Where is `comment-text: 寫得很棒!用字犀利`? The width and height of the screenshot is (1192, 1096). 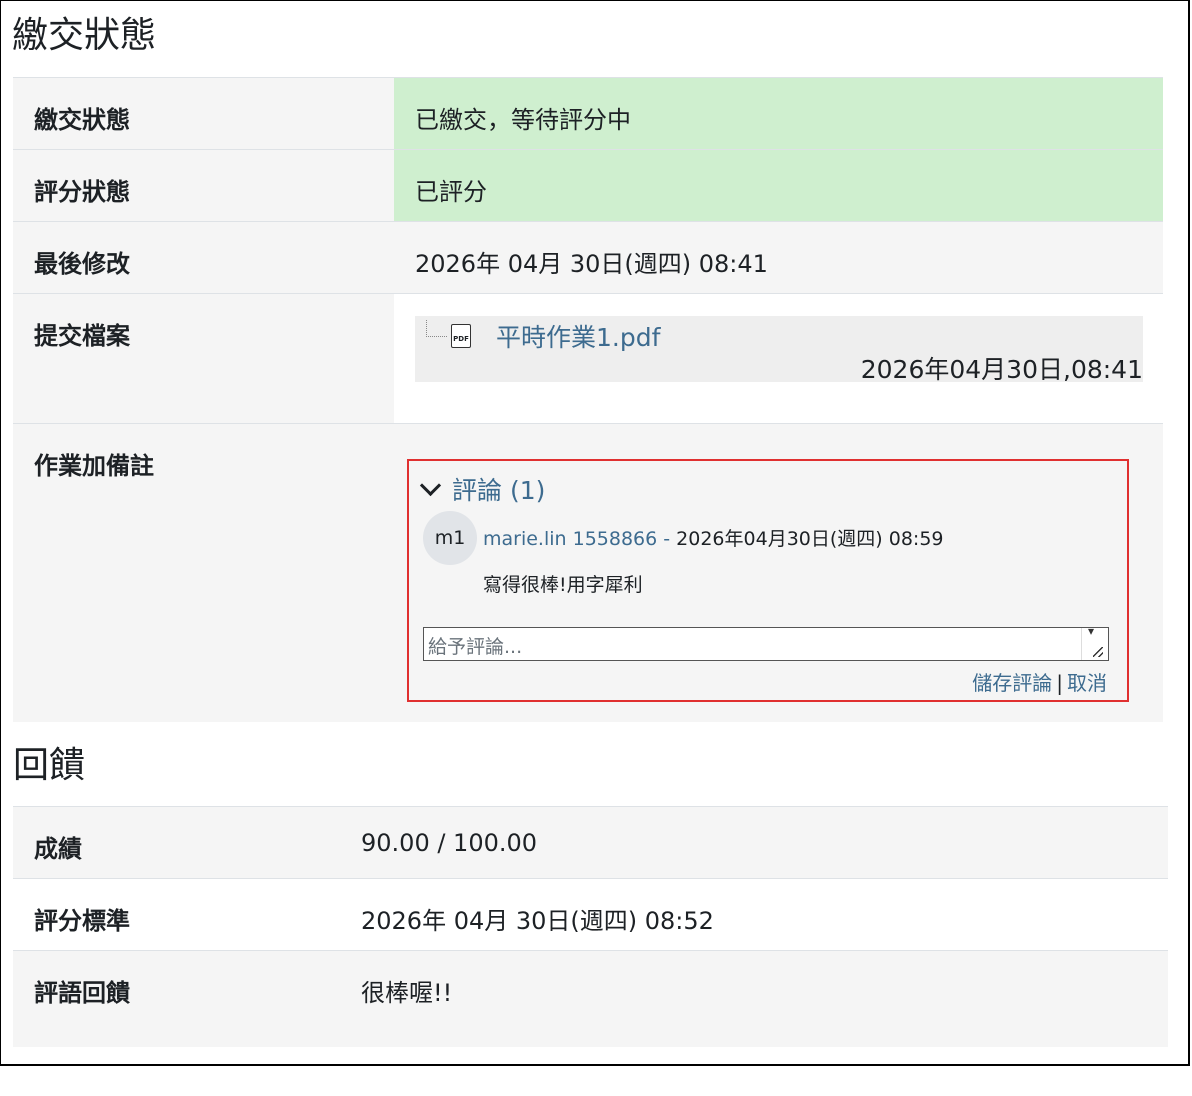
comment-text: 寫得很棒!用字犀利 is located at coordinates (563, 585).